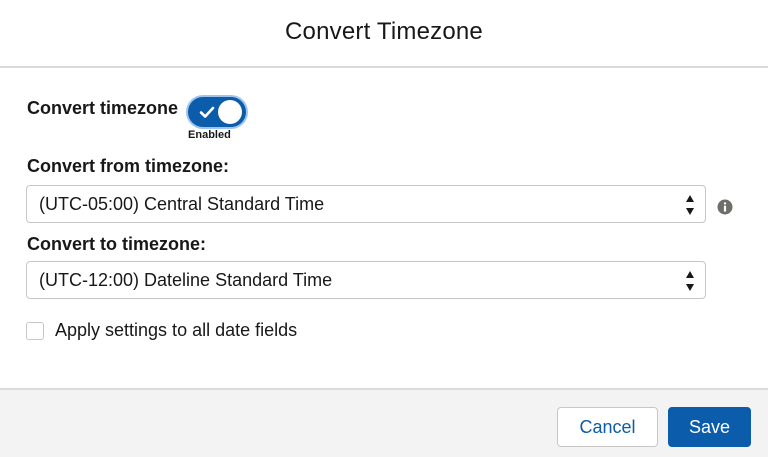 The height and width of the screenshot is (457, 768). Describe the element at coordinates (607, 427) in the screenshot. I see `cancel-button: Cancel` at that location.